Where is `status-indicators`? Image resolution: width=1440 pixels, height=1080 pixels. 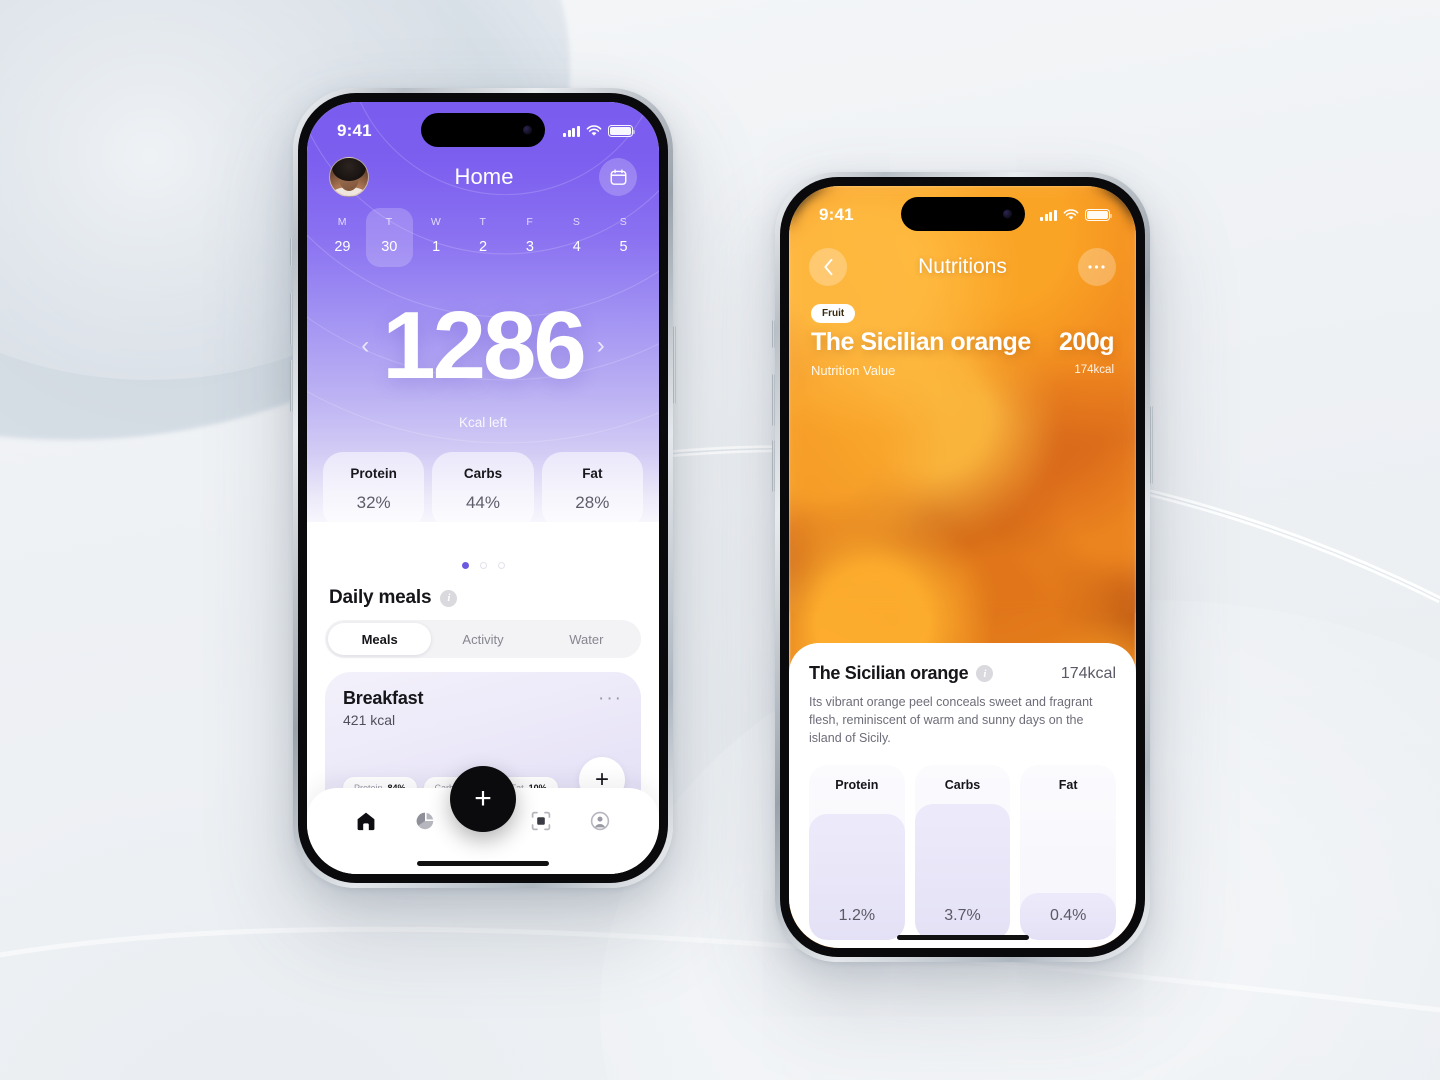
status-indicators is located at coordinates (1076, 215).